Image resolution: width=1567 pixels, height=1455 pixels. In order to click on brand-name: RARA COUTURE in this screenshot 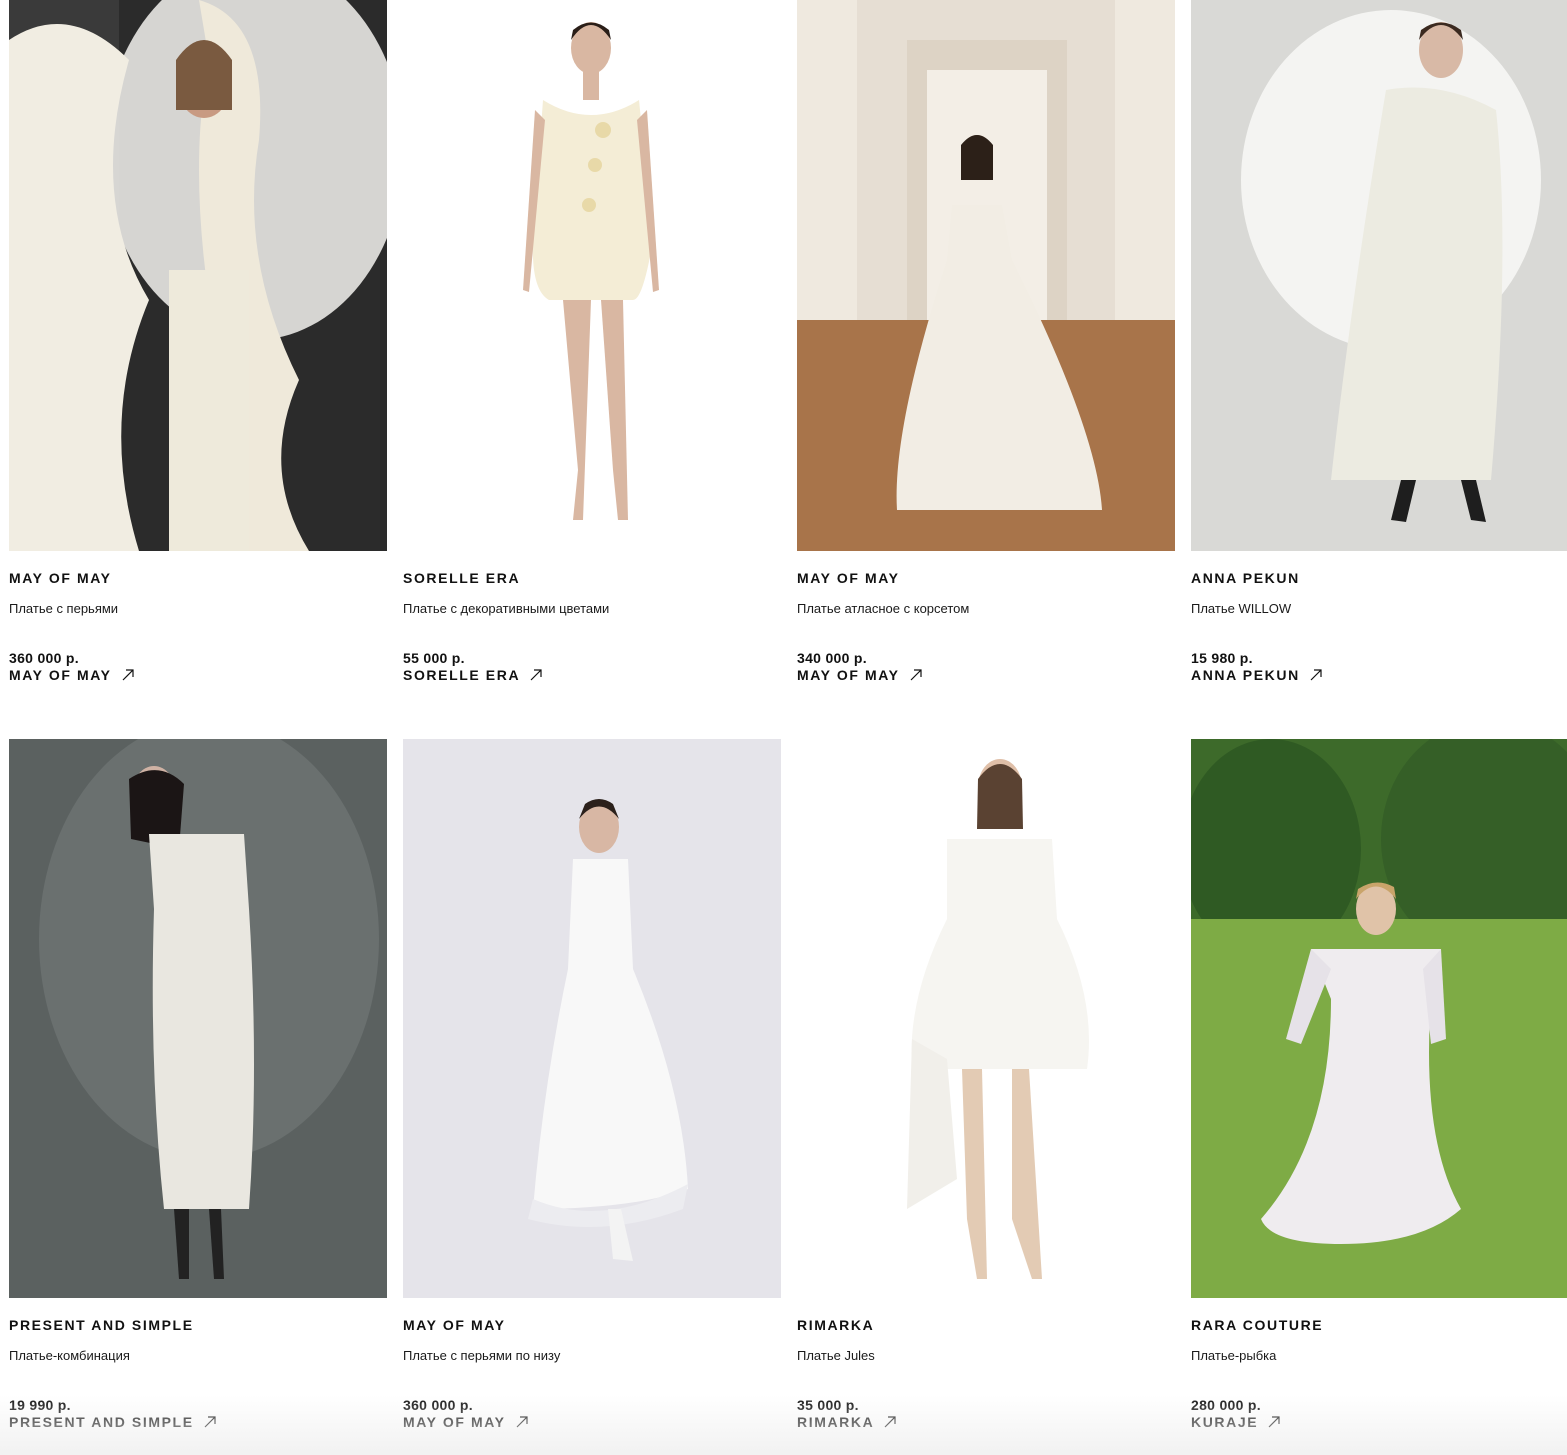, I will do `click(1257, 1325)`.